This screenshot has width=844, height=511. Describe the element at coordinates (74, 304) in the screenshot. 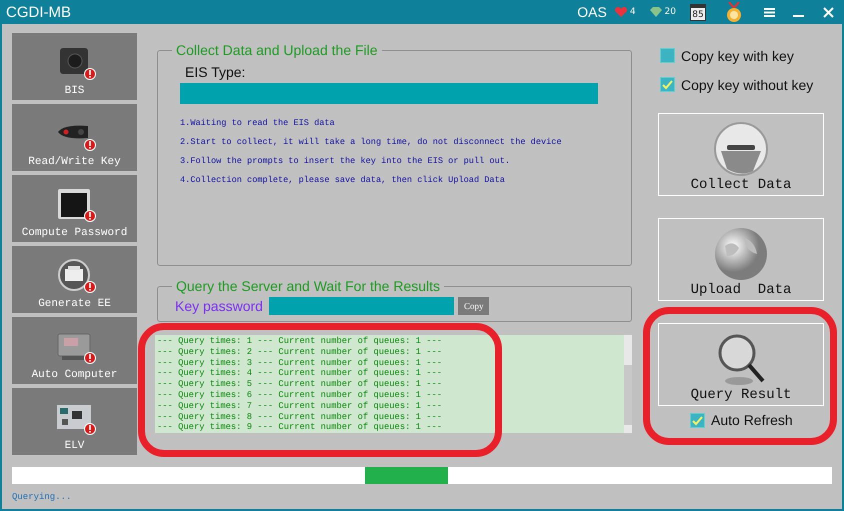

I see `sidebar-item-label: Generate EE` at that location.